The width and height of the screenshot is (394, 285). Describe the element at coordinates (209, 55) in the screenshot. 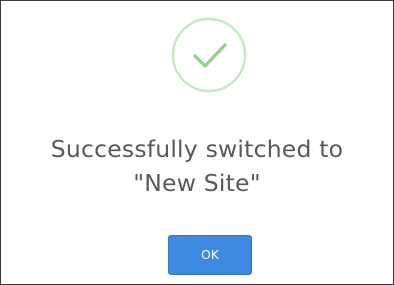

I see `checkmark-circle-icon` at that location.